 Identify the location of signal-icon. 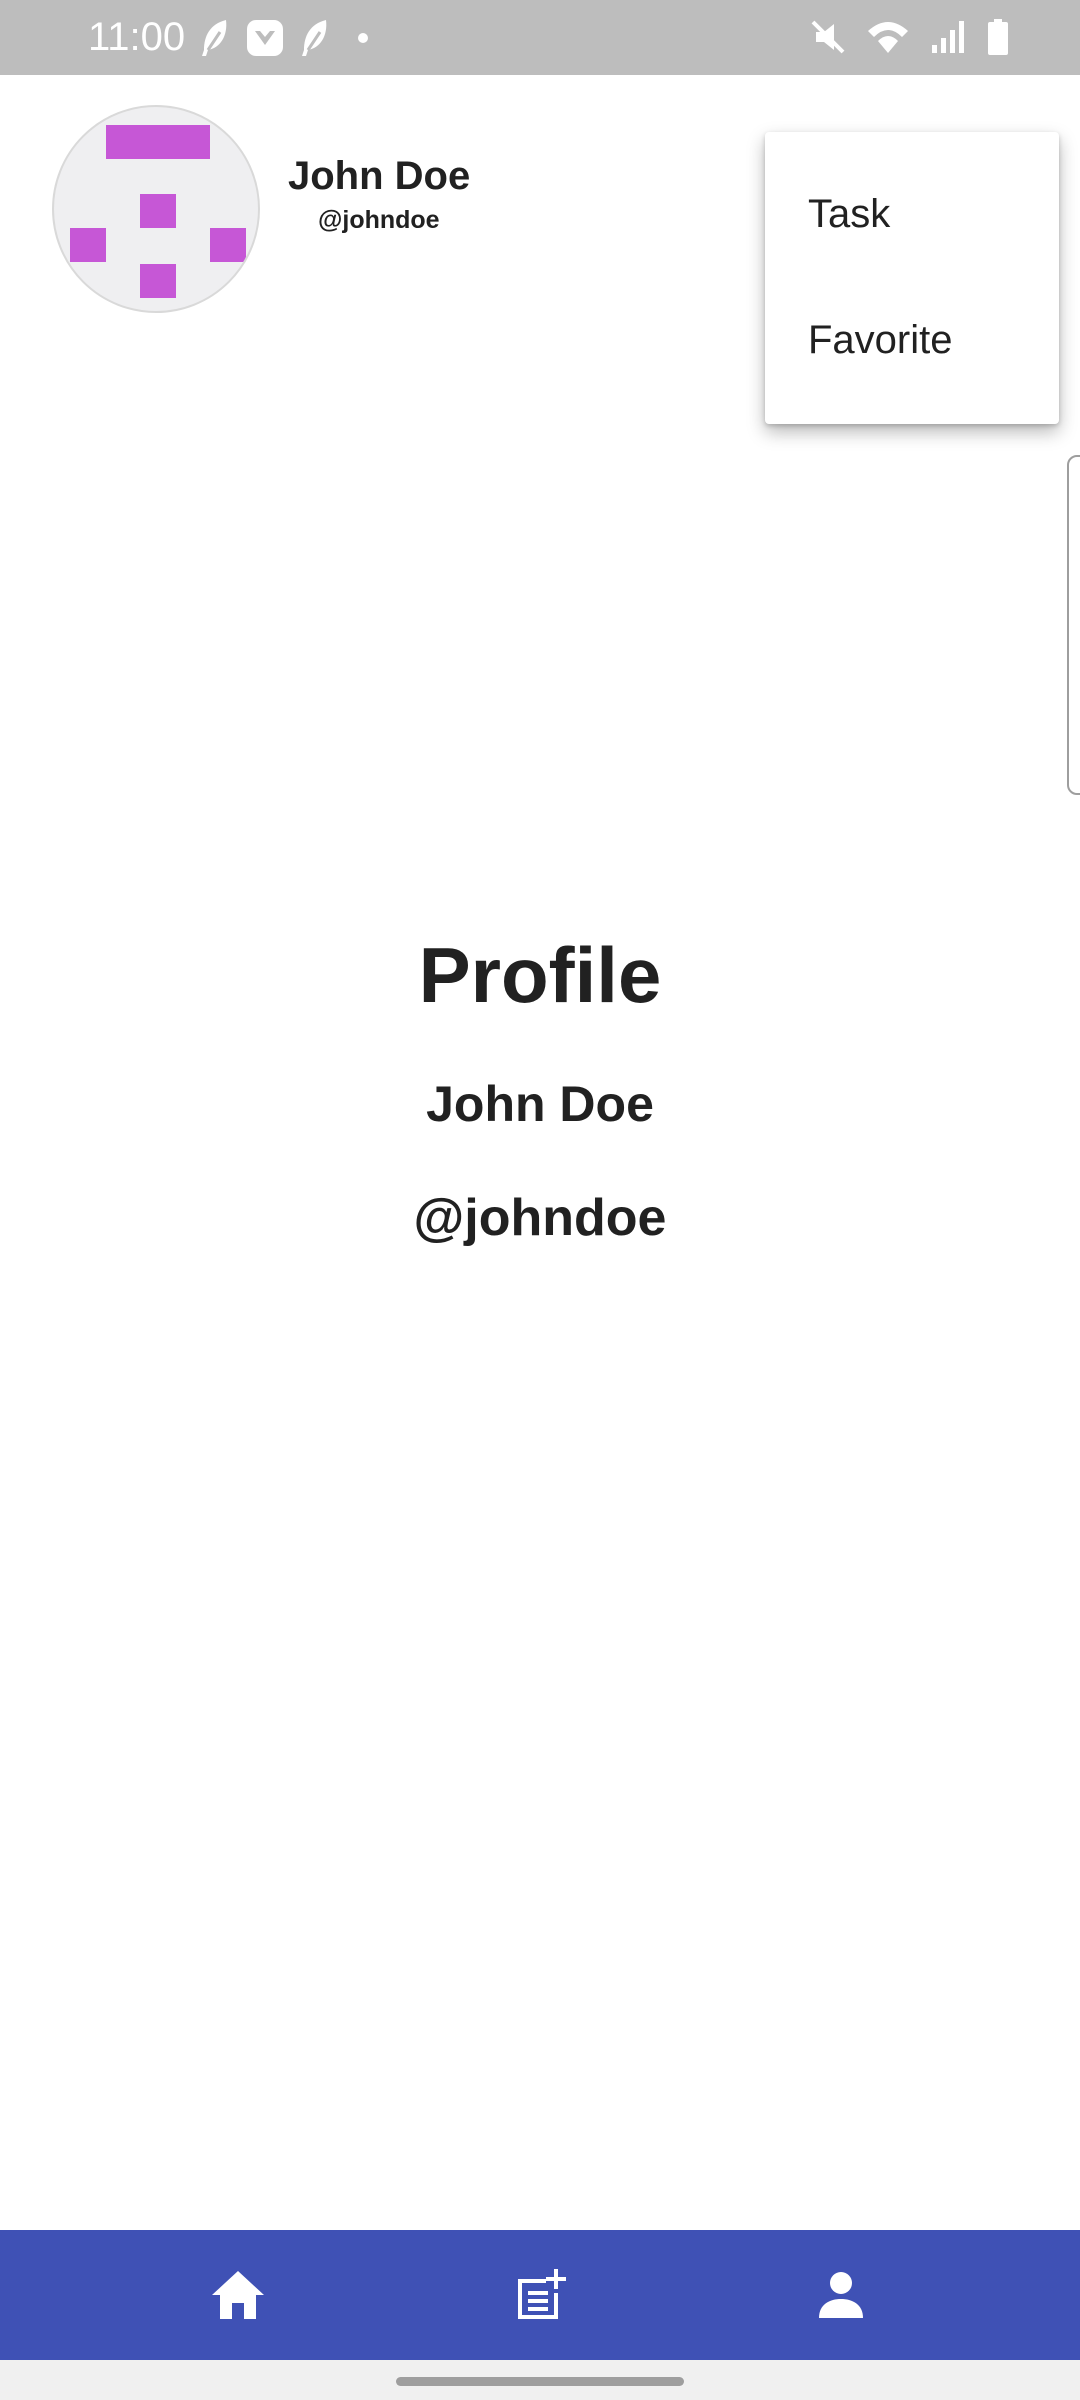
(948, 37).